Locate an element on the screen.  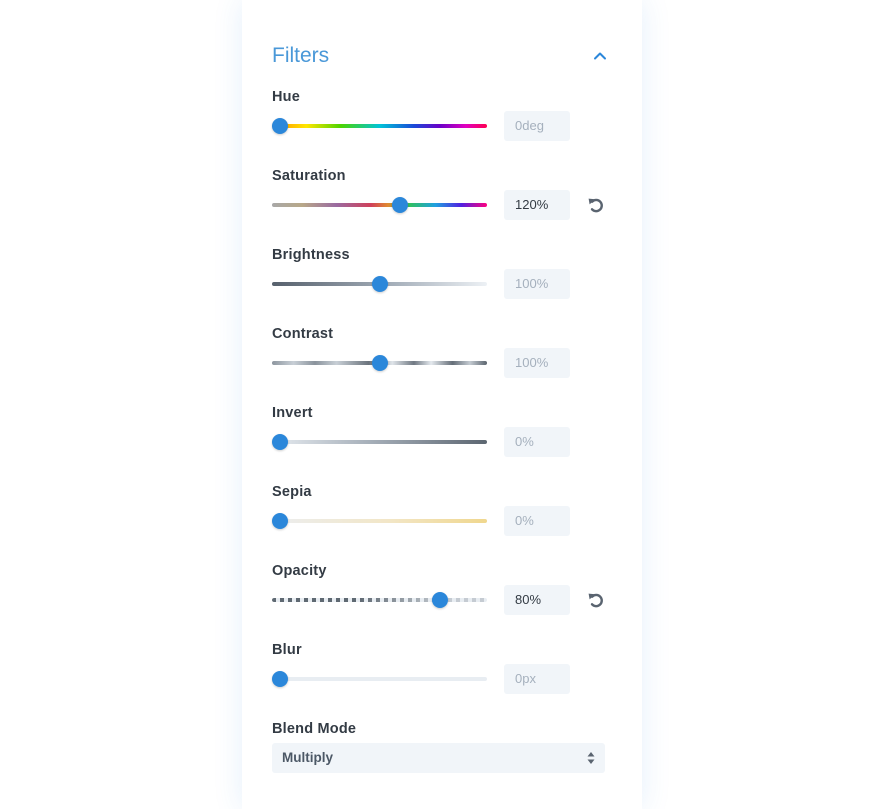
hue-slider is located at coordinates (379, 126).